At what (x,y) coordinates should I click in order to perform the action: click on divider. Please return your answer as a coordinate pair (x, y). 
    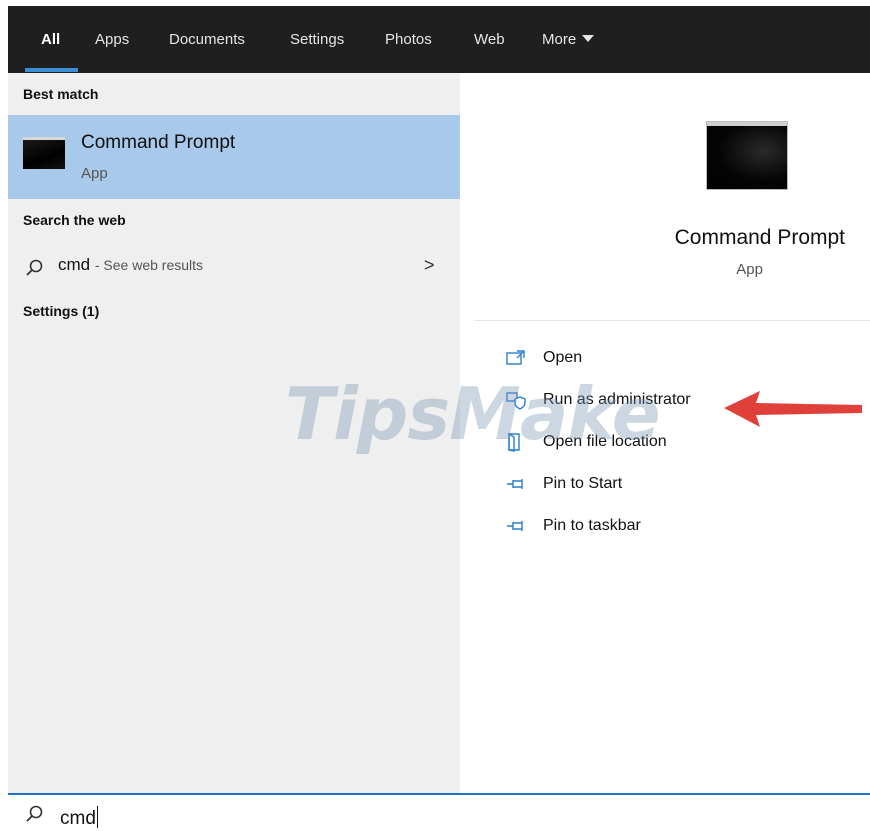
    Looking at the image, I should click on (672, 320).